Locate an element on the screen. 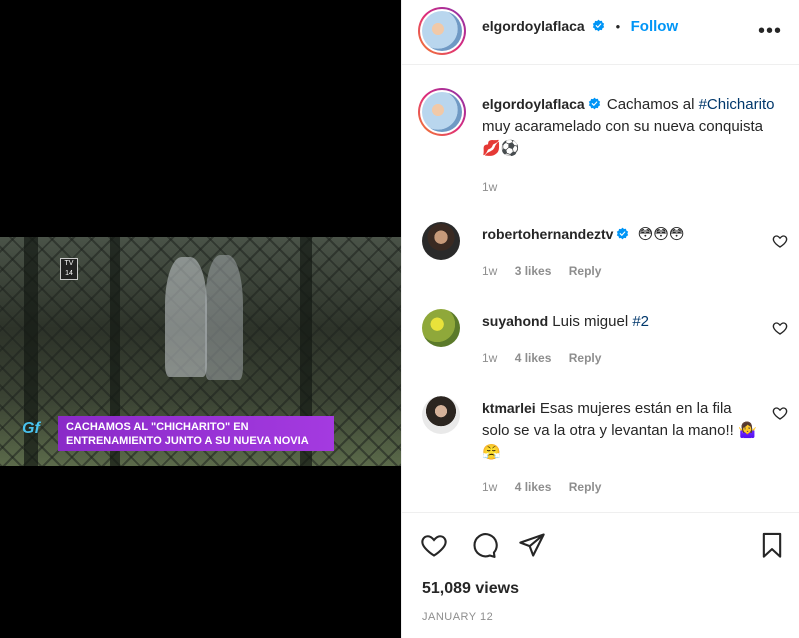 The image size is (799, 638). bookmark-icon is located at coordinates (772, 545).